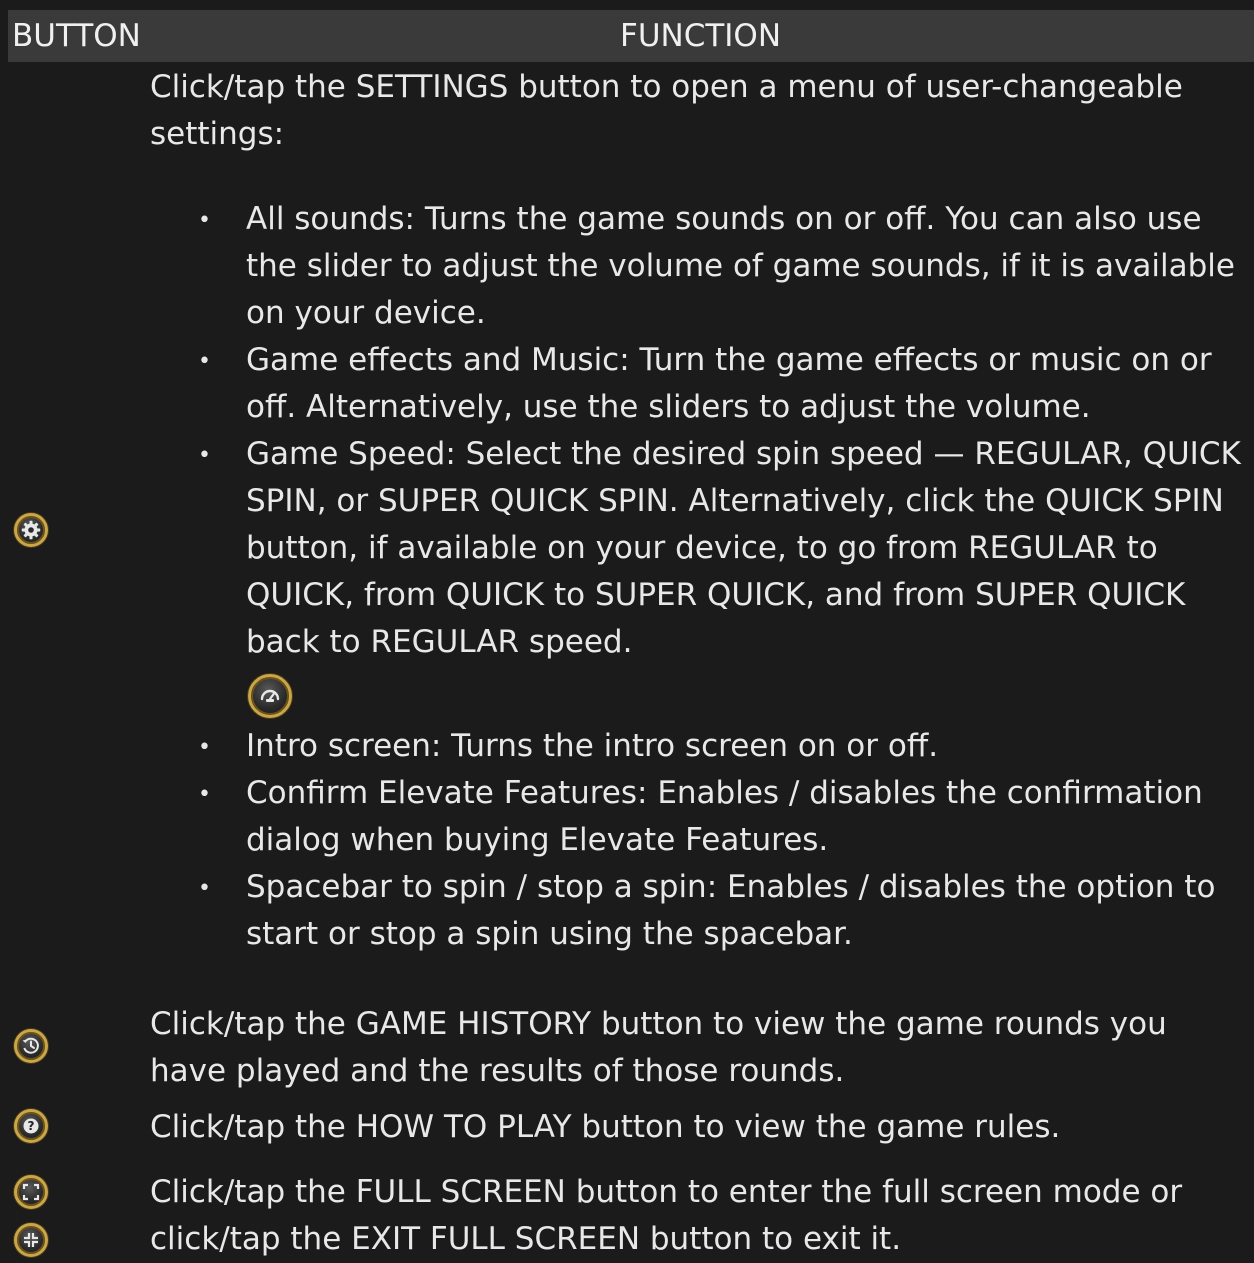 This screenshot has height=1263, width=1254. Describe the element at coordinates (31, 1192) in the screenshot. I see `full-screen-icon` at that location.